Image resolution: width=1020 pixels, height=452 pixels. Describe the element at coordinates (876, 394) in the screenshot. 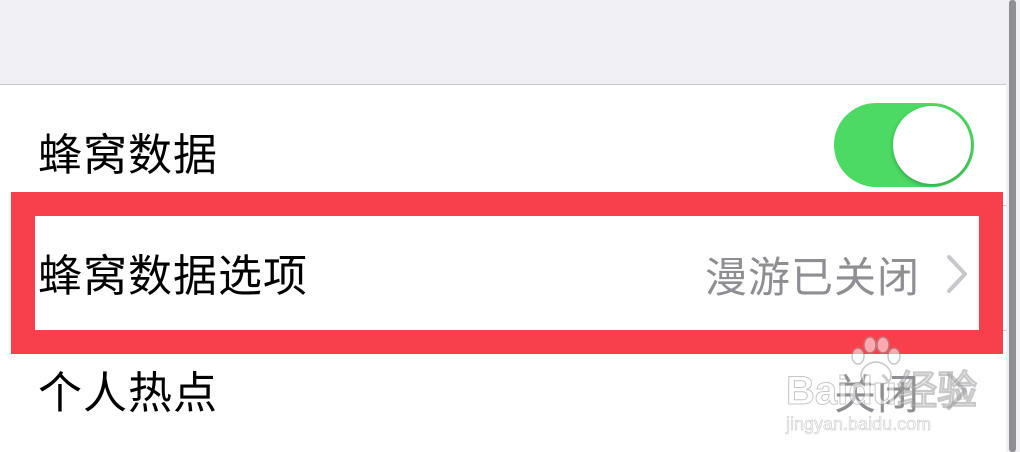

I see `personal-hotspot-value: 关闭` at that location.